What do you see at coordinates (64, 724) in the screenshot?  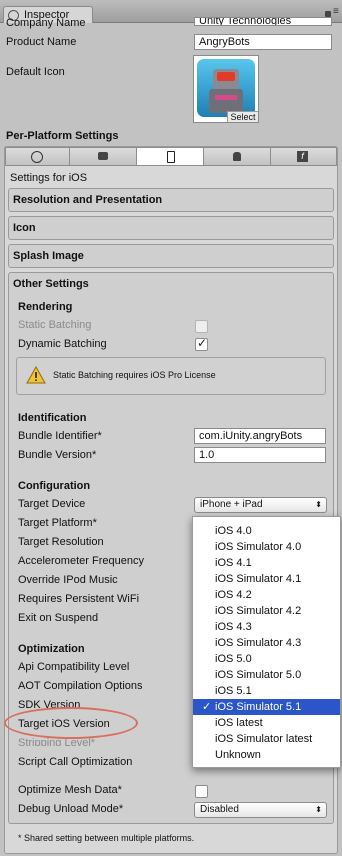 I see `target-ios-version-label: Target iOS Version` at bounding box center [64, 724].